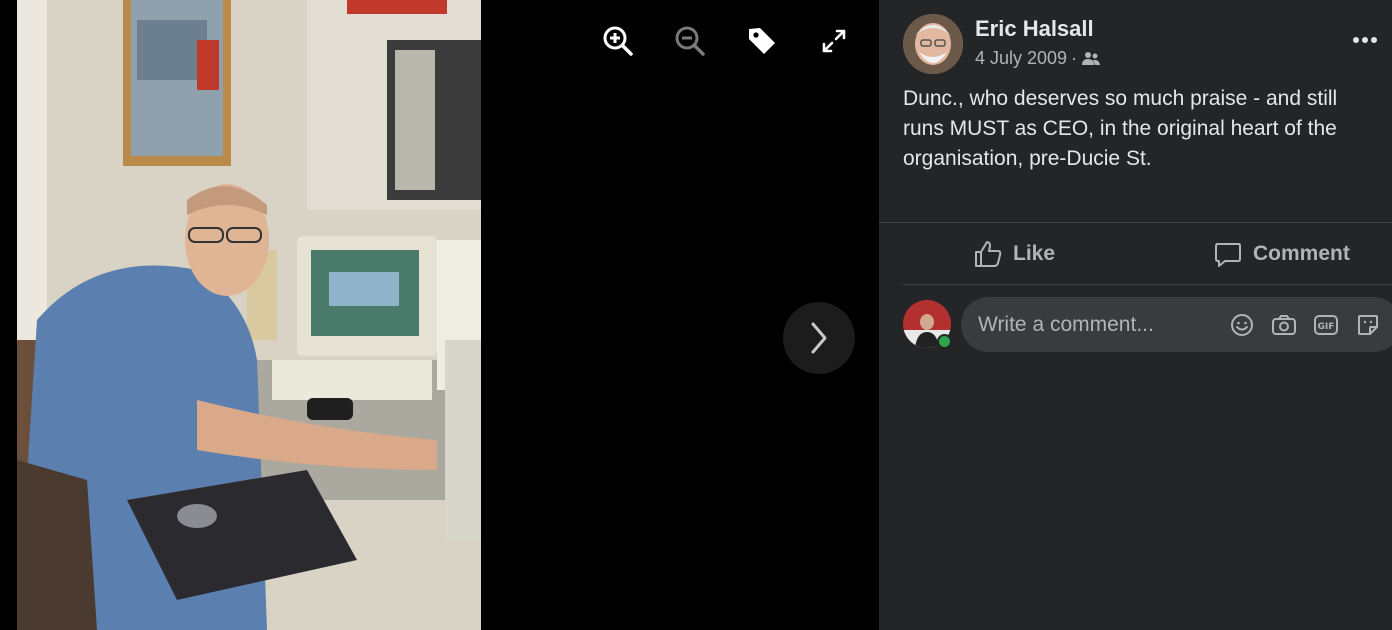 The width and height of the screenshot is (1392, 630). Describe the element at coordinates (1021, 58) in the screenshot. I see `post-date: 4 July 2009` at that location.